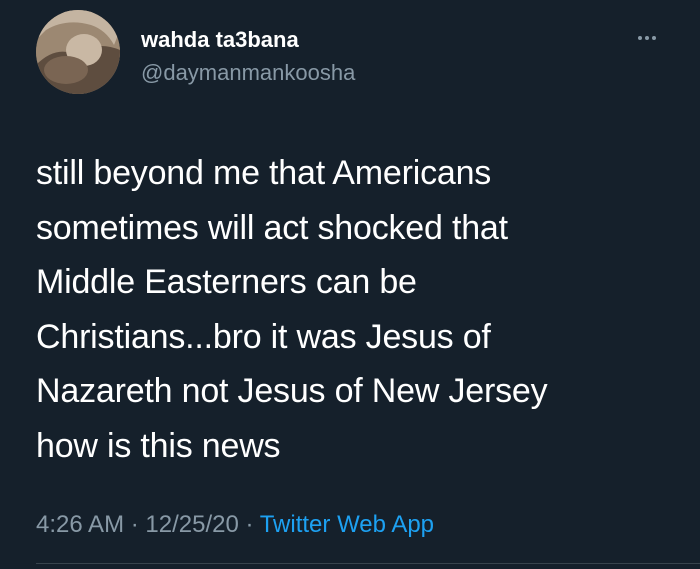 The image size is (700, 569). Describe the element at coordinates (158, 445) in the screenshot. I see `tweet-text-line: how is this news` at that location.